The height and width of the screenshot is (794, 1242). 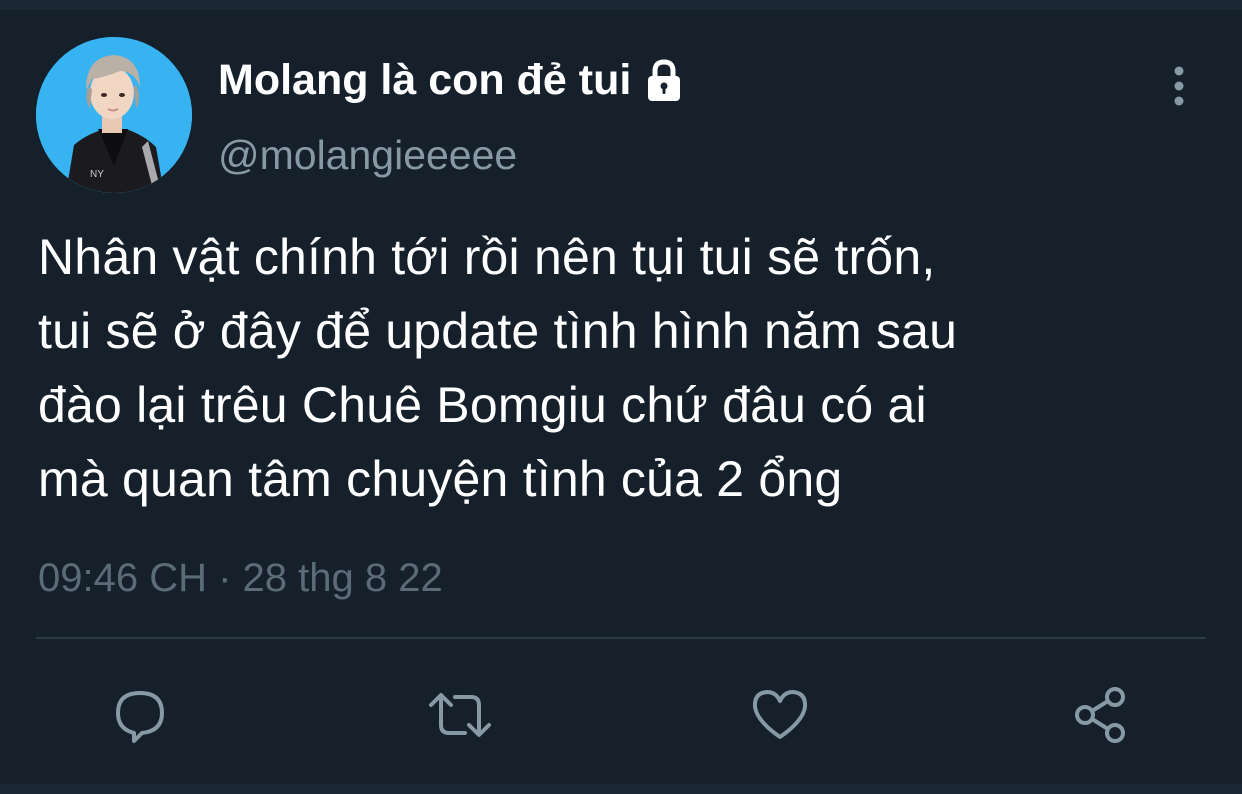 What do you see at coordinates (621, 789) in the screenshot?
I see `bottom-separator` at bounding box center [621, 789].